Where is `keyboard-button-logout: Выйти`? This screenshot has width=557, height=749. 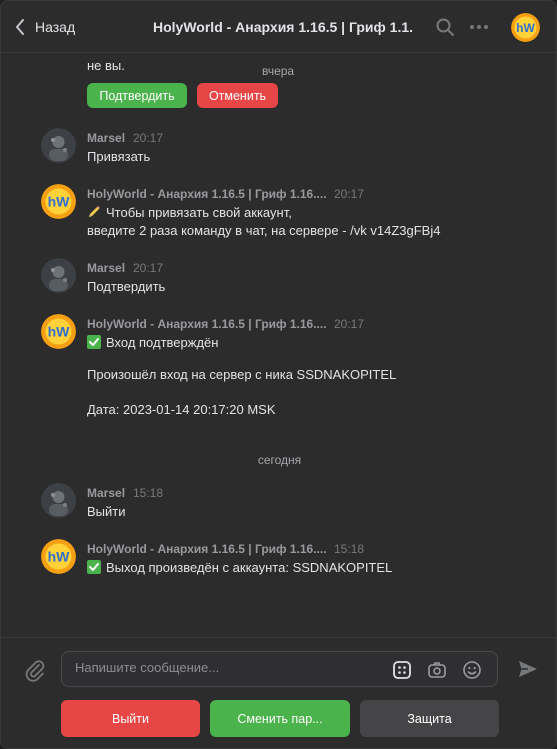 keyboard-button-logout: Выйти is located at coordinates (130, 718).